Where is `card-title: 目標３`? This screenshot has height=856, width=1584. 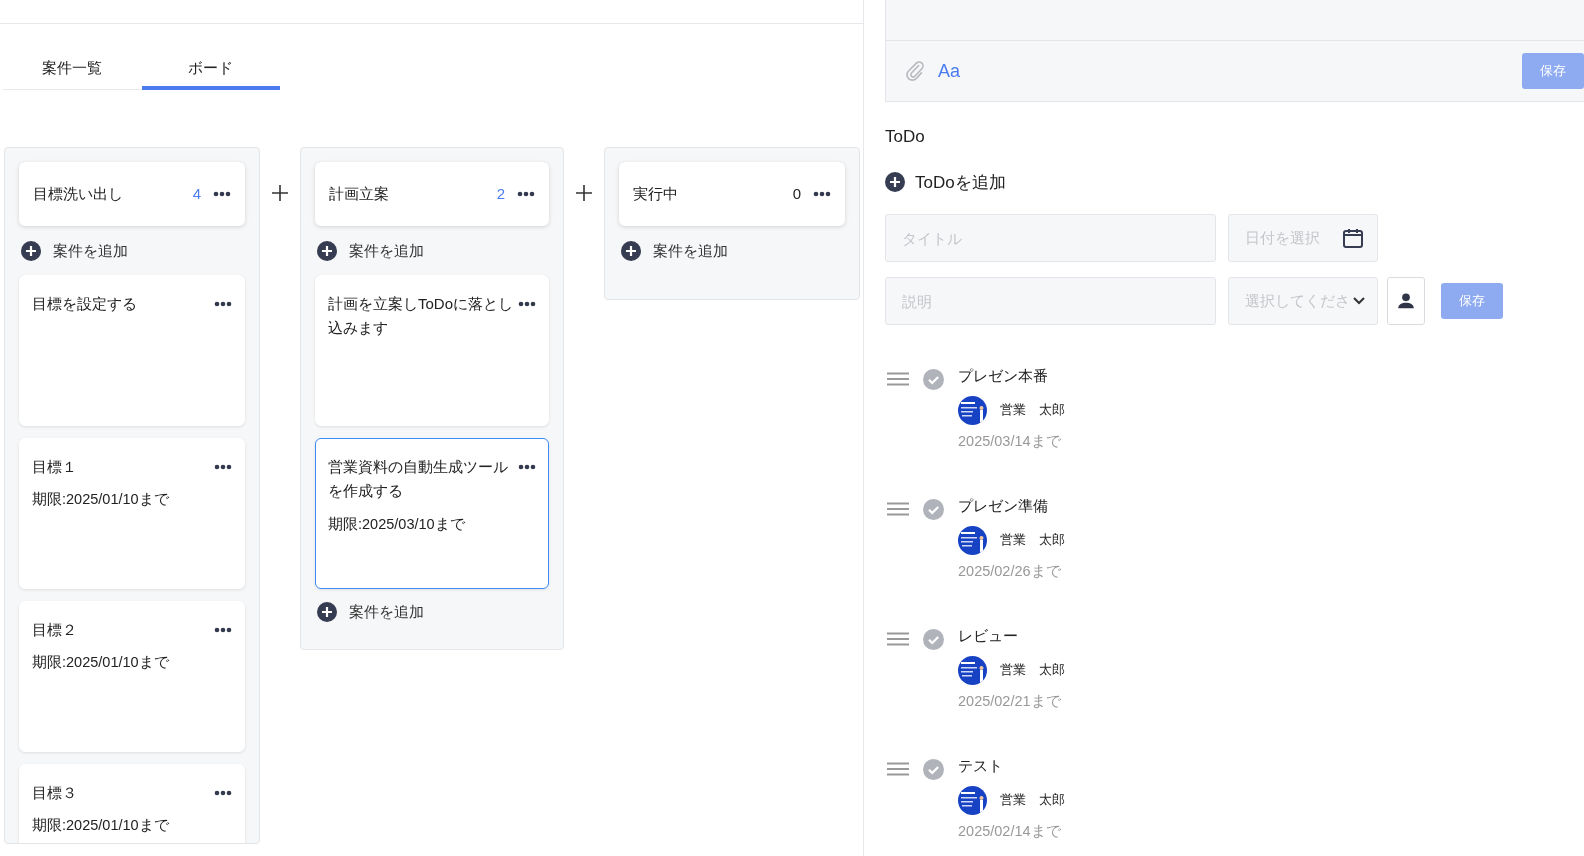
card-title: 目標３ is located at coordinates (55, 792).